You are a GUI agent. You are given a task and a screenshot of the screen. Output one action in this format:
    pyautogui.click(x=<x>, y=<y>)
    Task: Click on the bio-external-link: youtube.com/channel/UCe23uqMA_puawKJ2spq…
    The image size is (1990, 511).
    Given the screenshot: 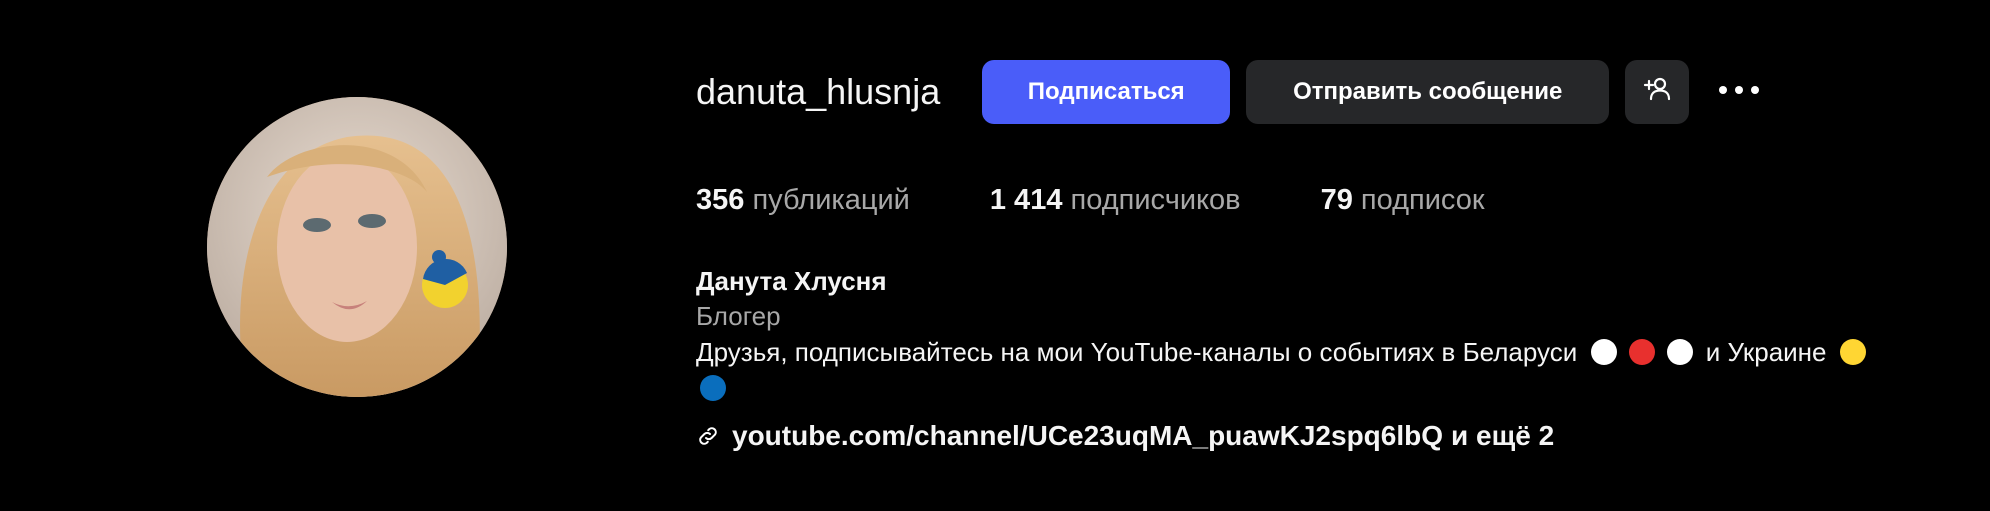 What is the action you would take?
    pyautogui.click(x=1087, y=436)
    